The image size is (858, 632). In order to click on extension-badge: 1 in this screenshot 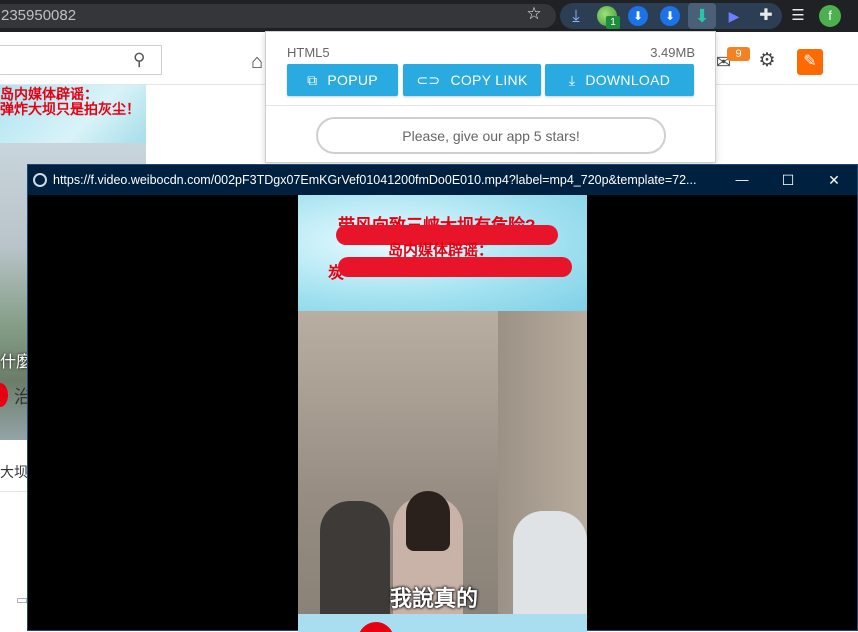, I will do `click(613, 22)`.